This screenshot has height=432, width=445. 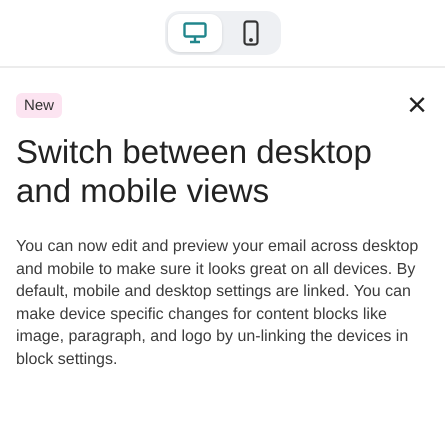 What do you see at coordinates (194, 171) in the screenshot?
I see `dialog-title: Switch between desktop and mobile views` at bounding box center [194, 171].